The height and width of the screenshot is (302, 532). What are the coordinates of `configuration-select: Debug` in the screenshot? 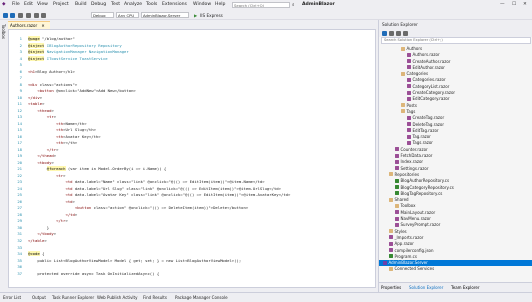 It's located at (102, 15).